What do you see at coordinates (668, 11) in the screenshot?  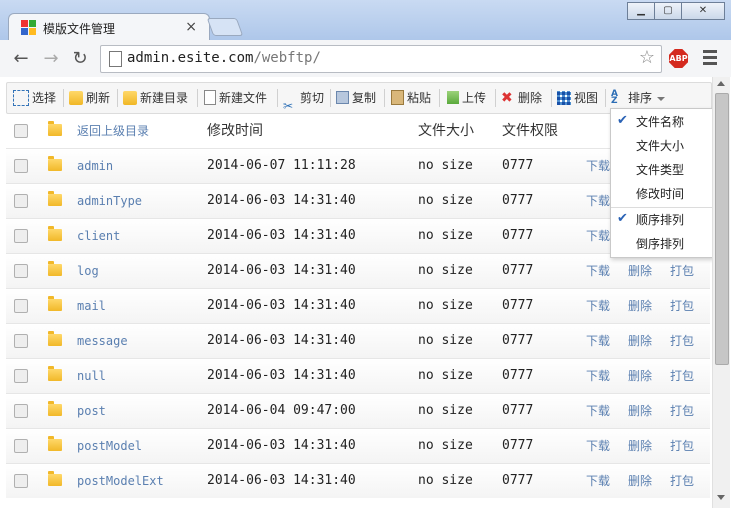 I see `maximize-button: ▢` at bounding box center [668, 11].